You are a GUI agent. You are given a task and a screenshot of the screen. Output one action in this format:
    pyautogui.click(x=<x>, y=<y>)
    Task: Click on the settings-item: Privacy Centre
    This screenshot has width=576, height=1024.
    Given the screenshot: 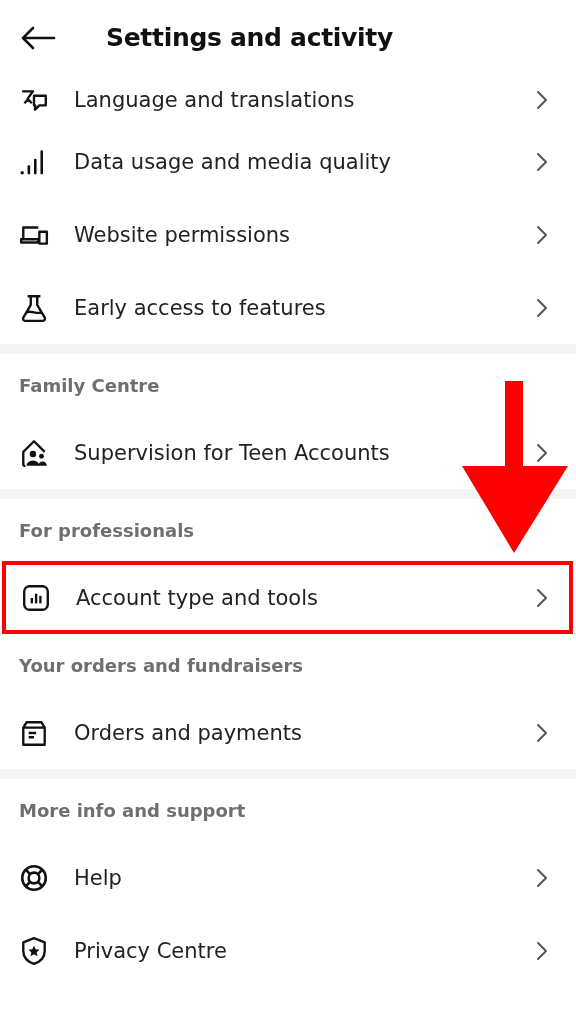 What is the action you would take?
    pyautogui.click(x=288, y=950)
    